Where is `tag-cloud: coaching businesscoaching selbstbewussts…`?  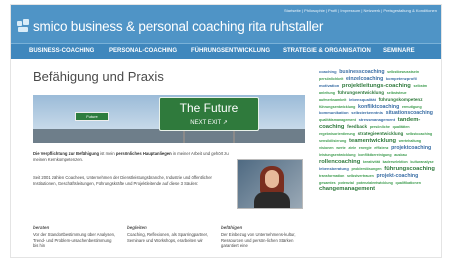
tag-cloud: coaching businesscoaching selbstbewussts… is located at coordinates (378, 131).